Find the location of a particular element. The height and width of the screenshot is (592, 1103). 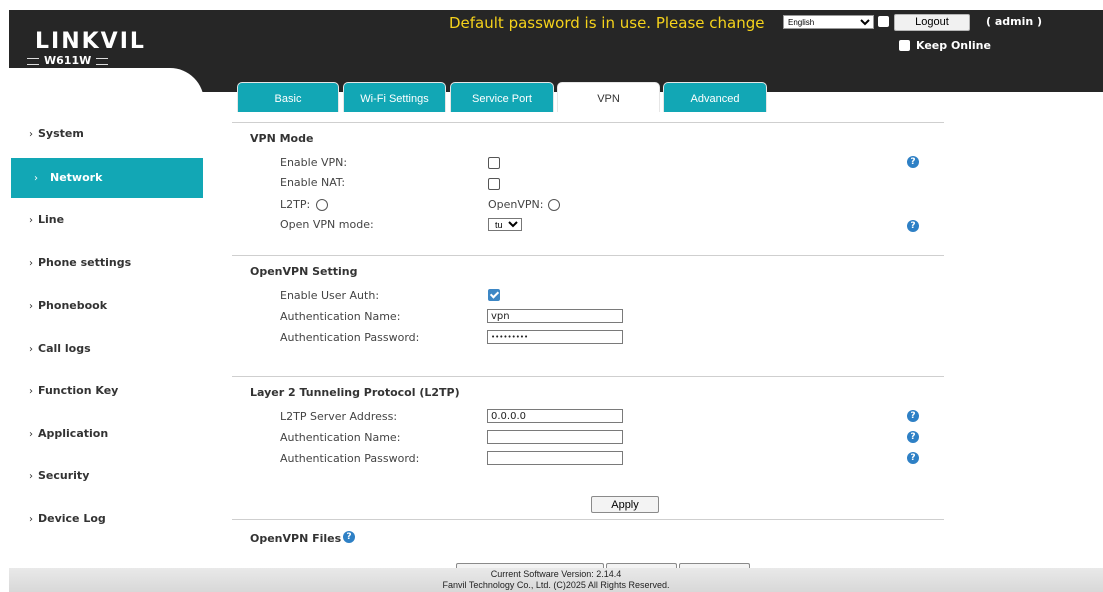

sidebar-item-application: › Application is located at coordinates (107, 434).